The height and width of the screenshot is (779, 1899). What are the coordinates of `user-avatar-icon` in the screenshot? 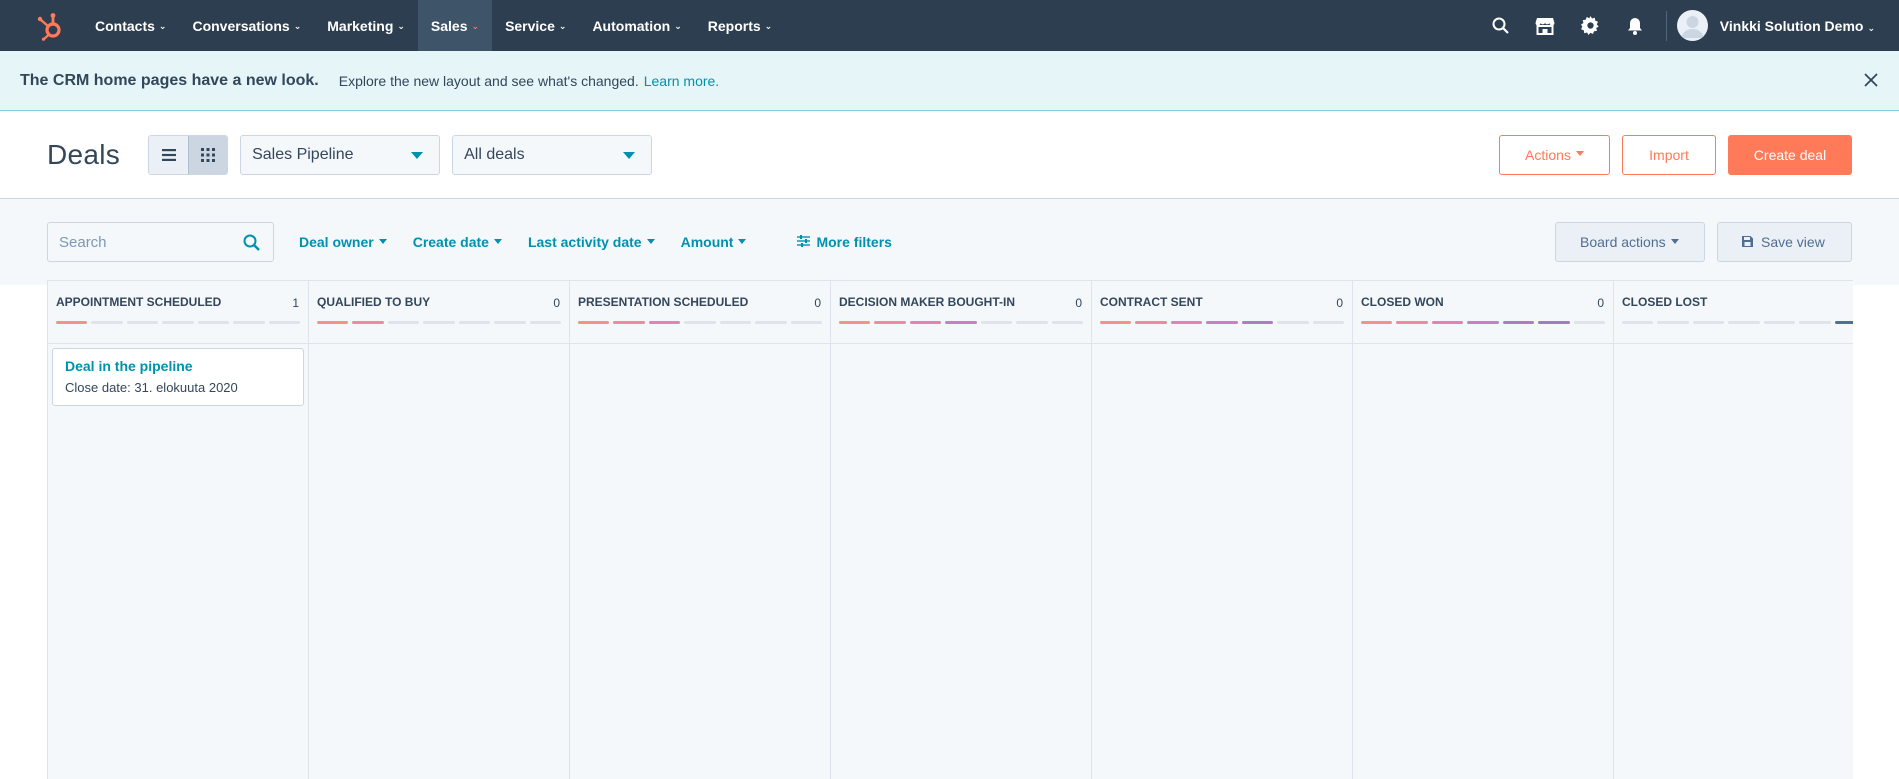 It's located at (1692, 25).